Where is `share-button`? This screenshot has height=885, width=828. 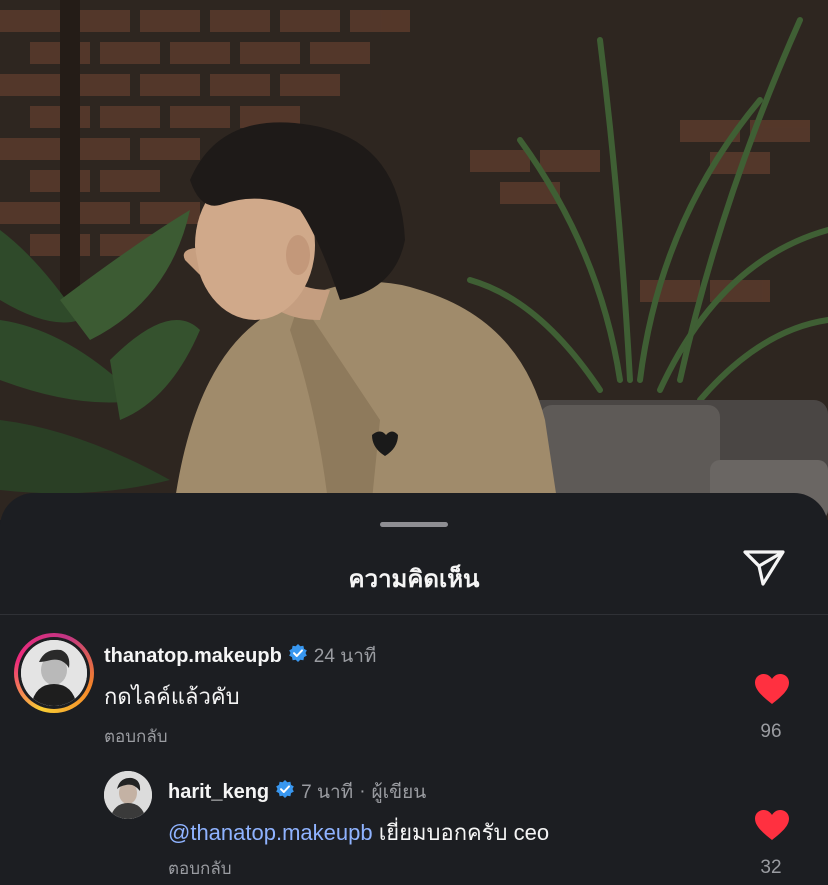
share-button is located at coordinates (764, 569).